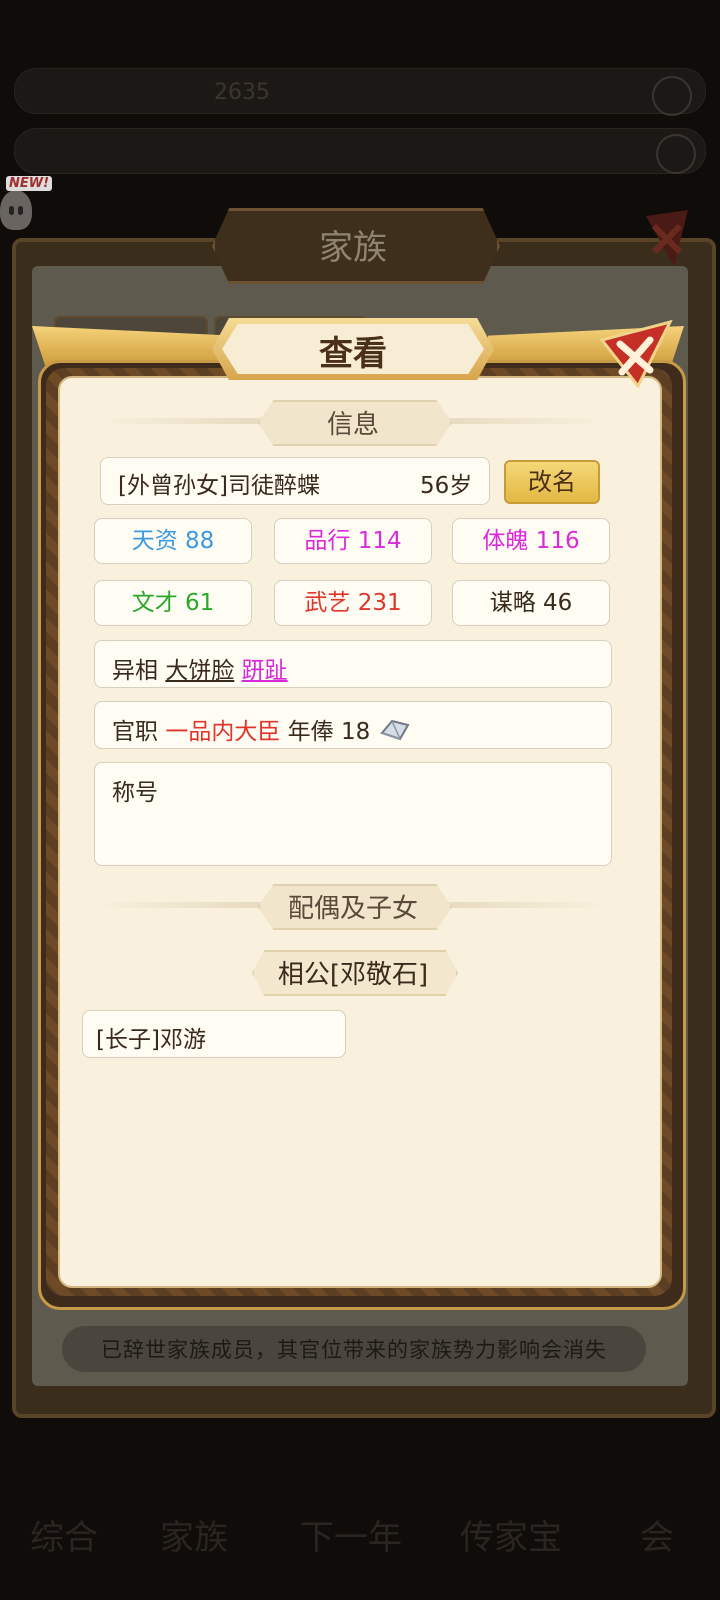 The width and height of the screenshot is (720, 1600). Describe the element at coordinates (352, 909) in the screenshot. I see `family-section-title: 配偶及子女` at that location.